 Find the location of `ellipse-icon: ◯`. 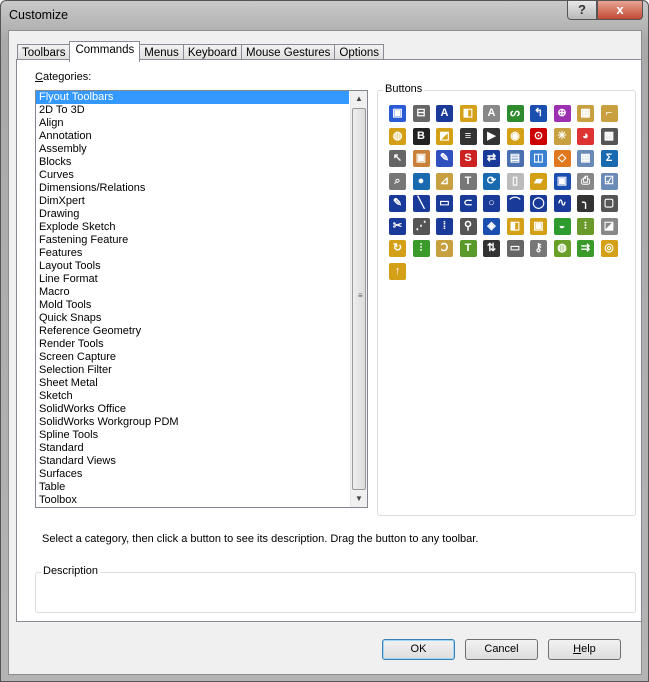

ellipse-icon: ◯ is located at coordinates (538, 203).